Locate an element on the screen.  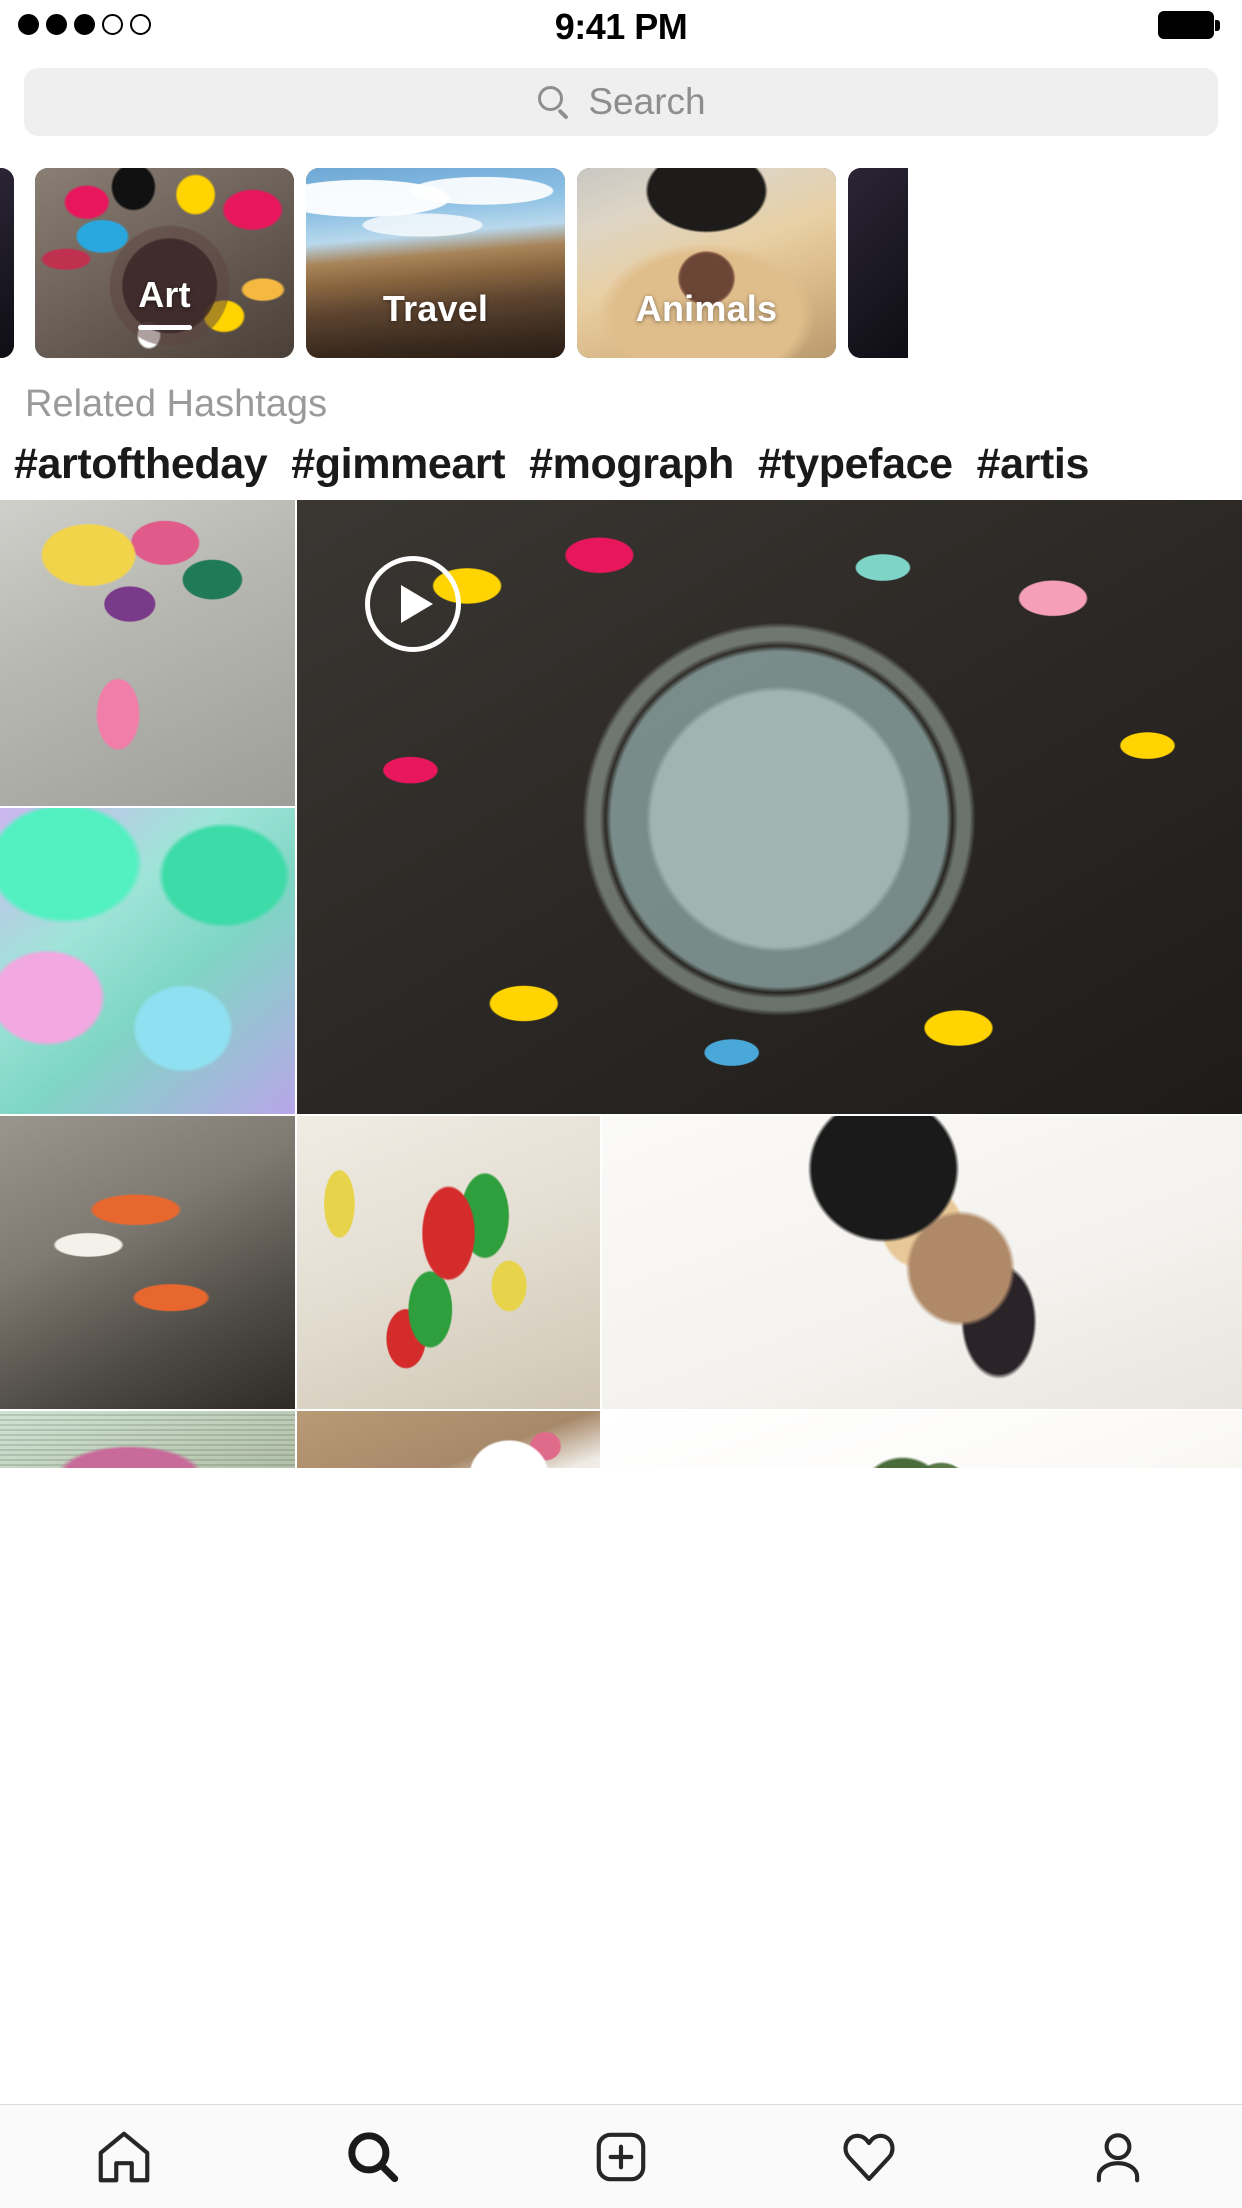
category-label: Art is located at coordinates (164, 294).